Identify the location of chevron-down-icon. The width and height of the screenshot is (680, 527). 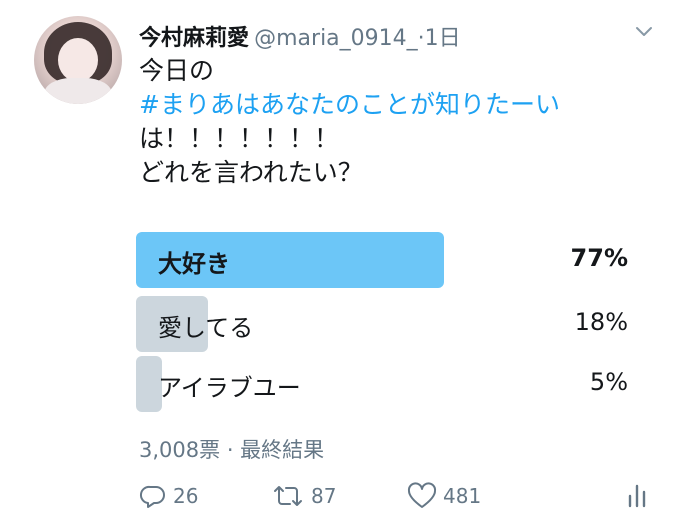
(644, 31).